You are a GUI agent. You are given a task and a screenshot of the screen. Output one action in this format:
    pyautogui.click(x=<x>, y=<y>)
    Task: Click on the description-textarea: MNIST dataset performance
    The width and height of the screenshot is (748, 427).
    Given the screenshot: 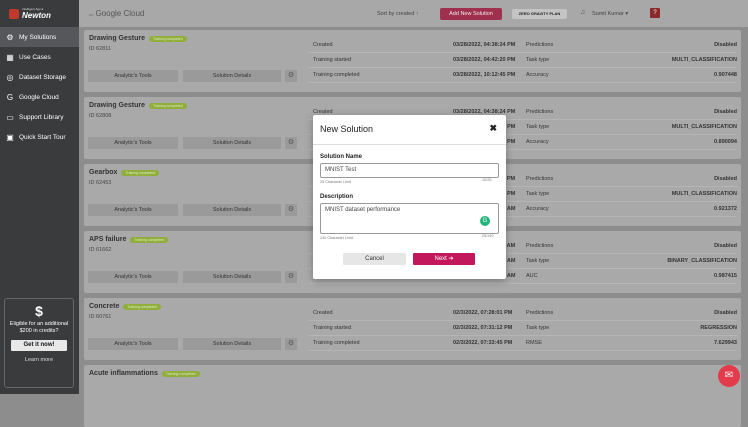 What is the action you would take?
    pyautogui.click(x=409, y=218)
    